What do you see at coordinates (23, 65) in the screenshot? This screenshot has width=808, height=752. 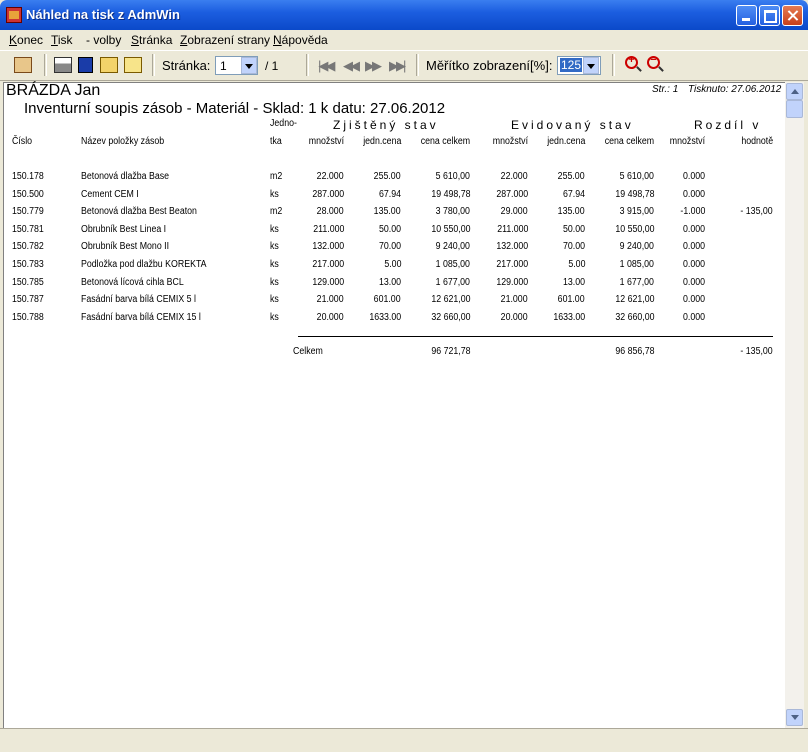 I see `exit-icon` at bounding box center [23, 65].